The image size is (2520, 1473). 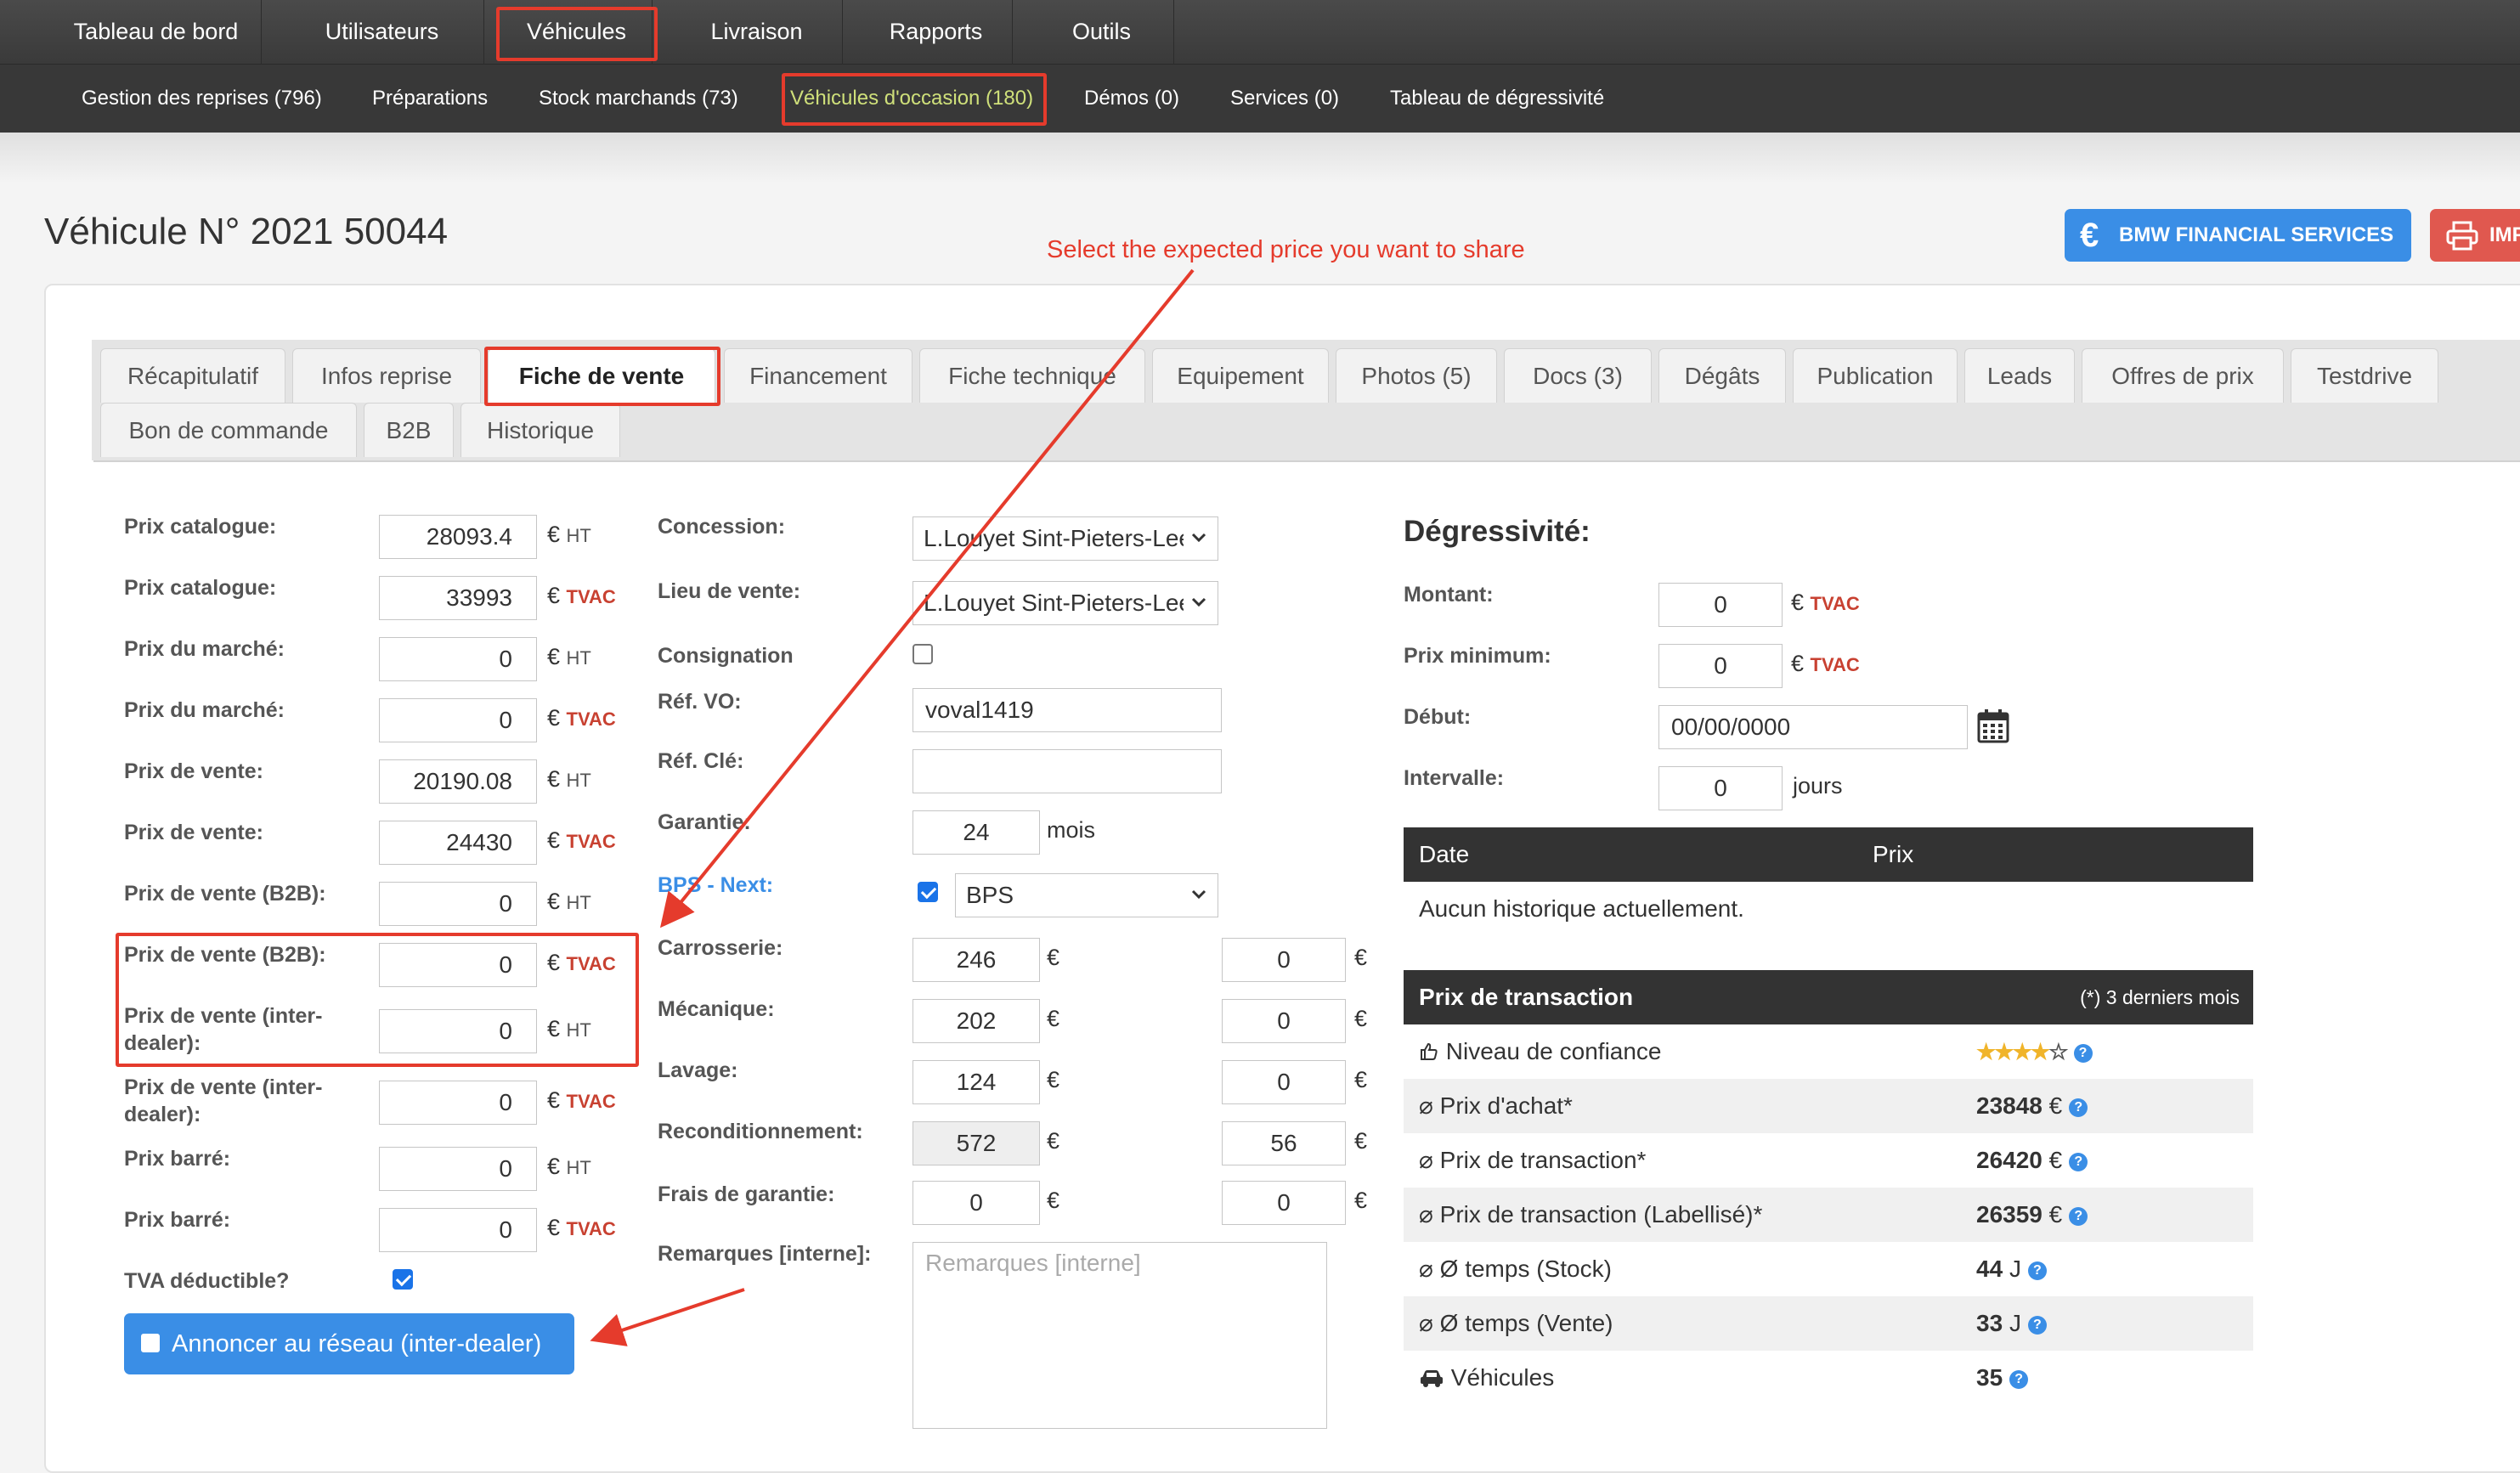 What do you see at coordinates (458, 720) in the screenshot?
I see `prix-marche-tvac-input: 0` at bounding box center [458, 720].